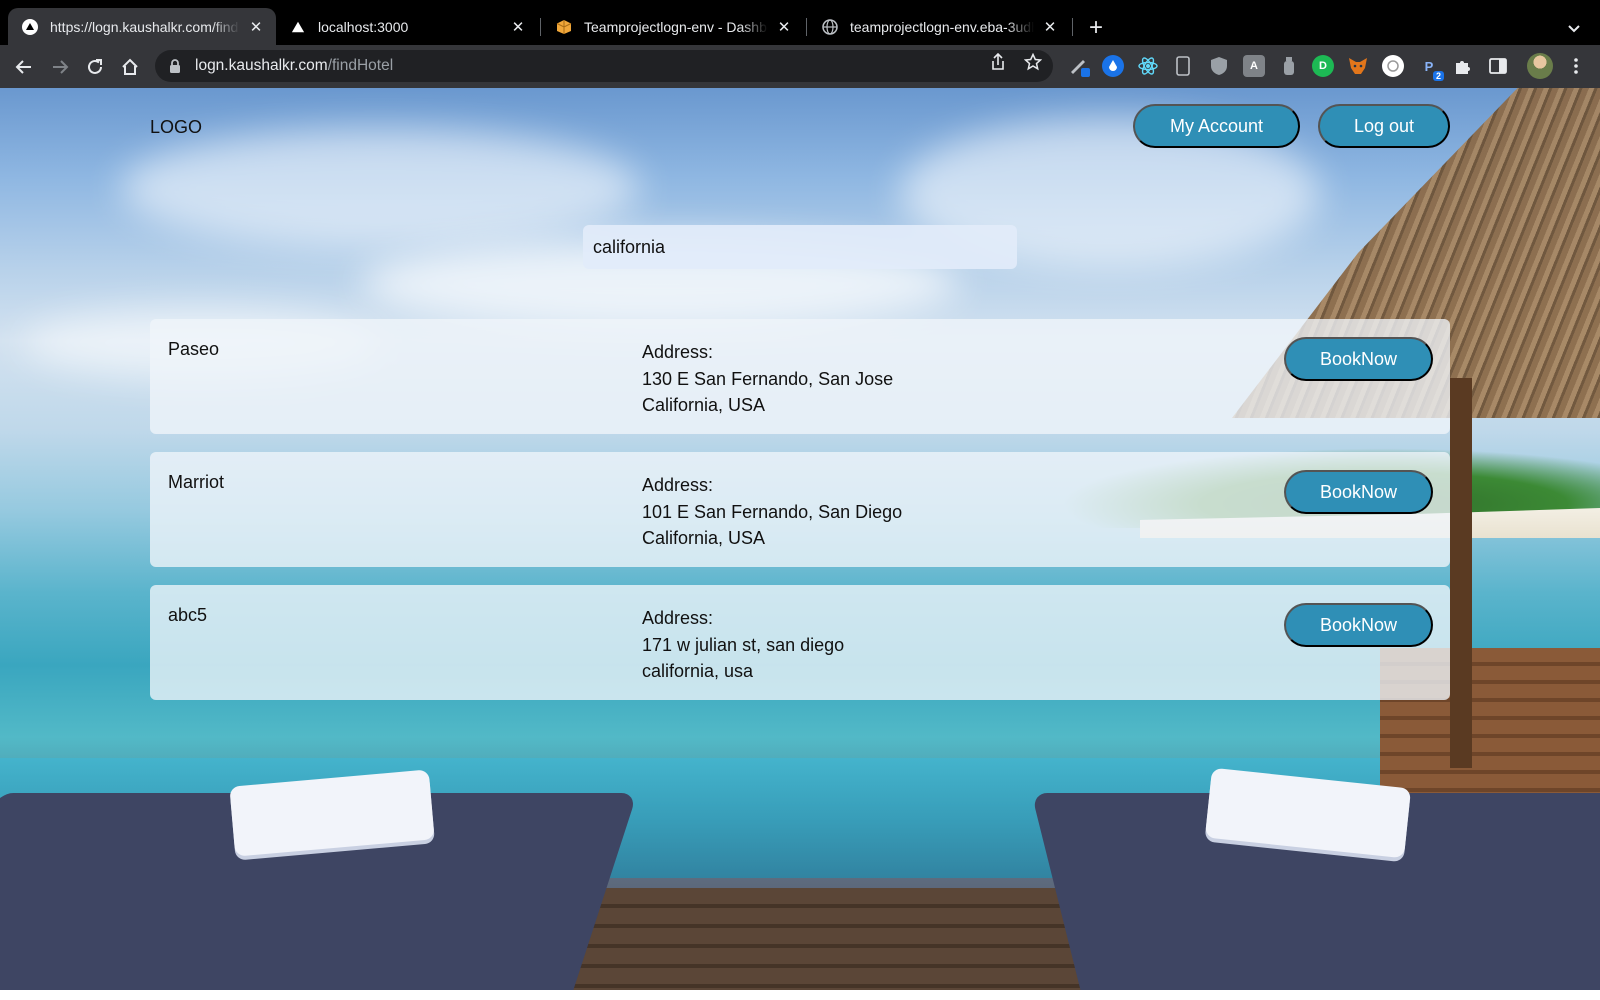  What do you see at coordinates (130, 67) in the screenshot?
I see `home-icon` at bounding box center [130, 67].